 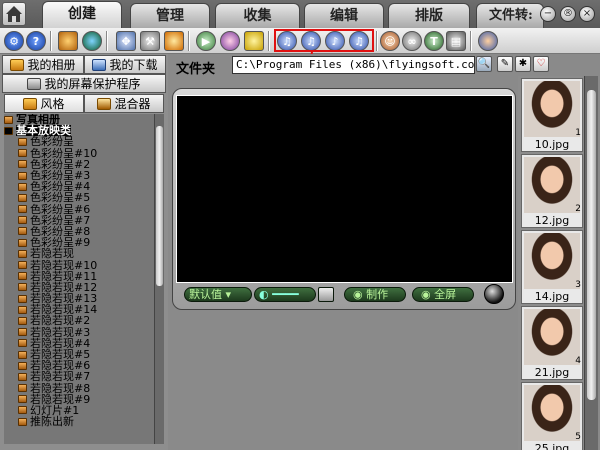 I want to click on tab-manage: 管理, so click(x=170, y=15).